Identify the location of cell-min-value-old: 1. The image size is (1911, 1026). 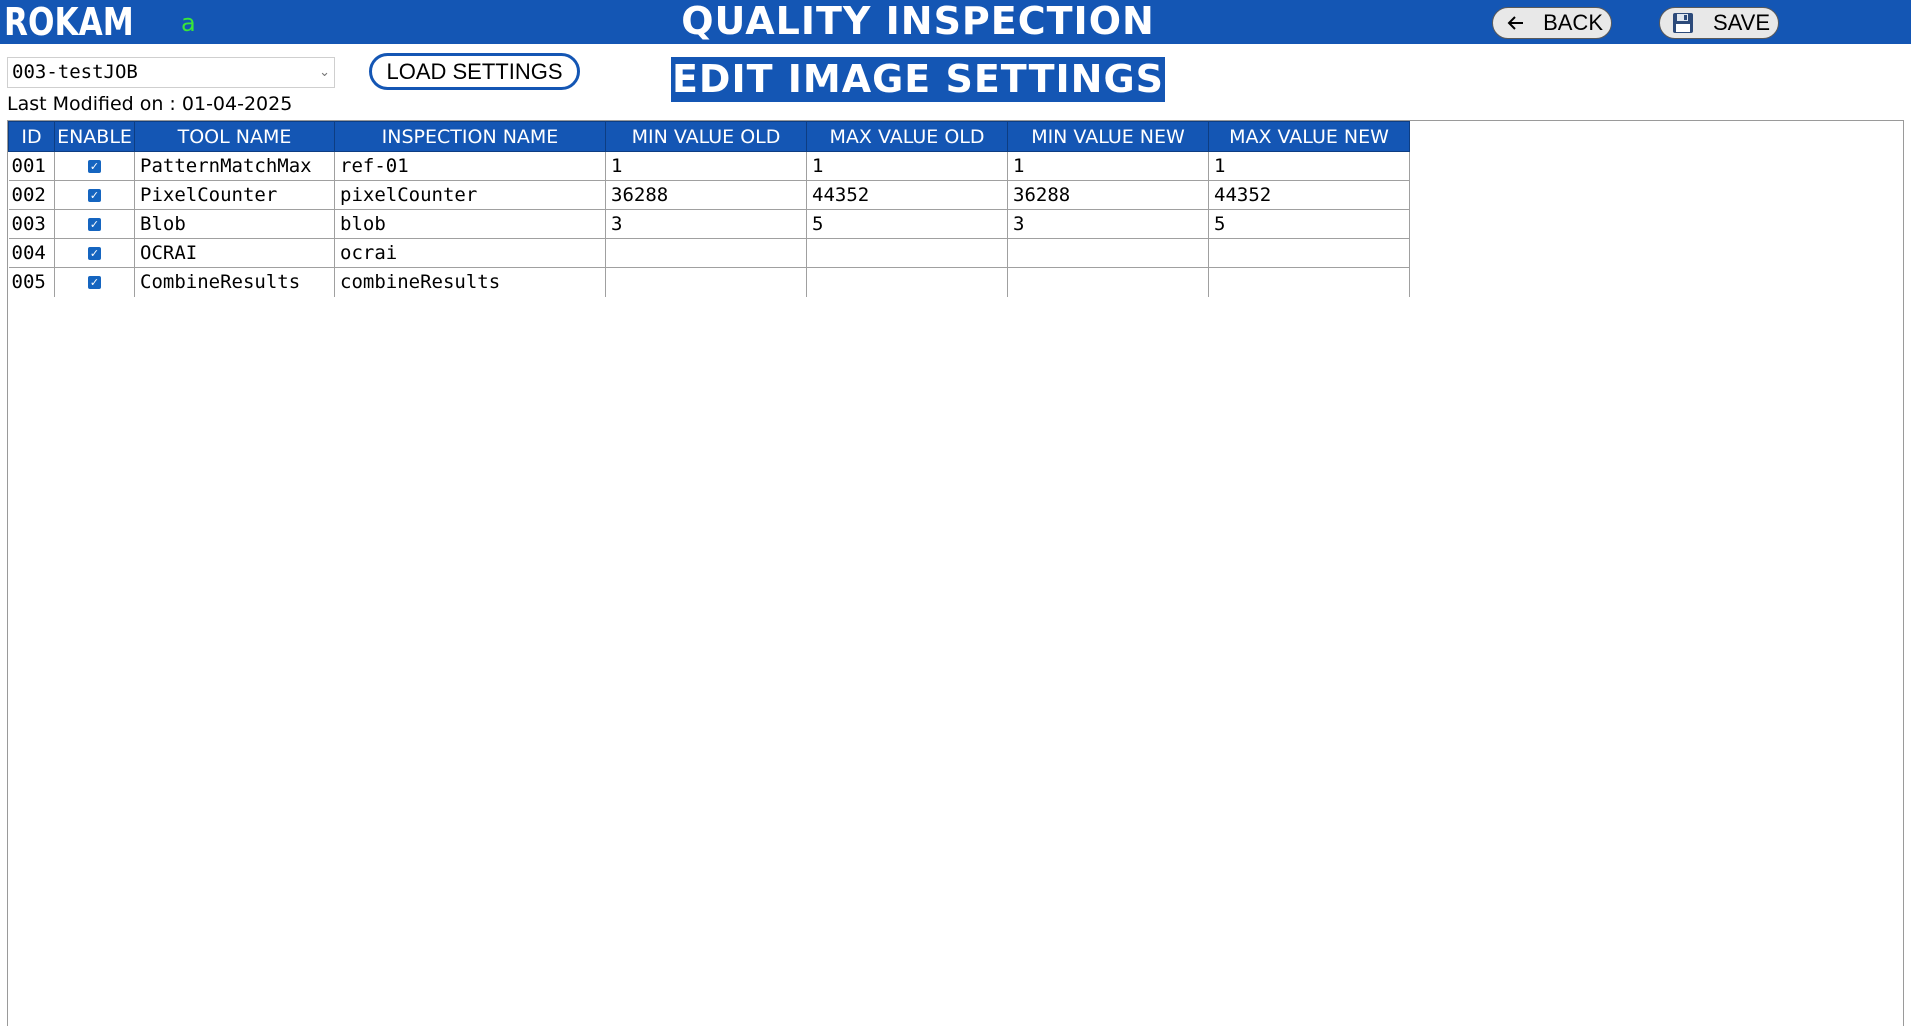
(706, 166).